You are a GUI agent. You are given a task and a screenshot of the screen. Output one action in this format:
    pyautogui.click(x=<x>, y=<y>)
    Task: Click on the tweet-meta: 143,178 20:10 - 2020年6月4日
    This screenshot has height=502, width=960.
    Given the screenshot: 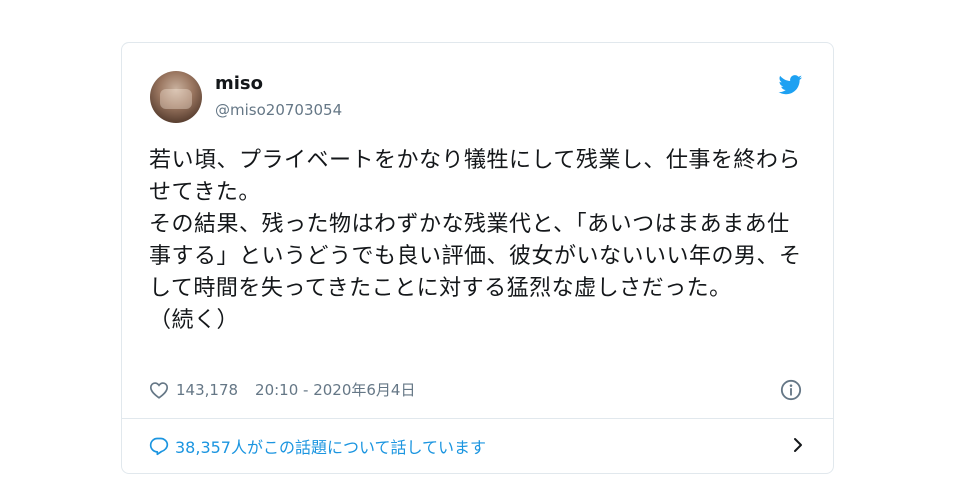 What is the action you would take?
    pyautogui.click(x=282, y=389)
    